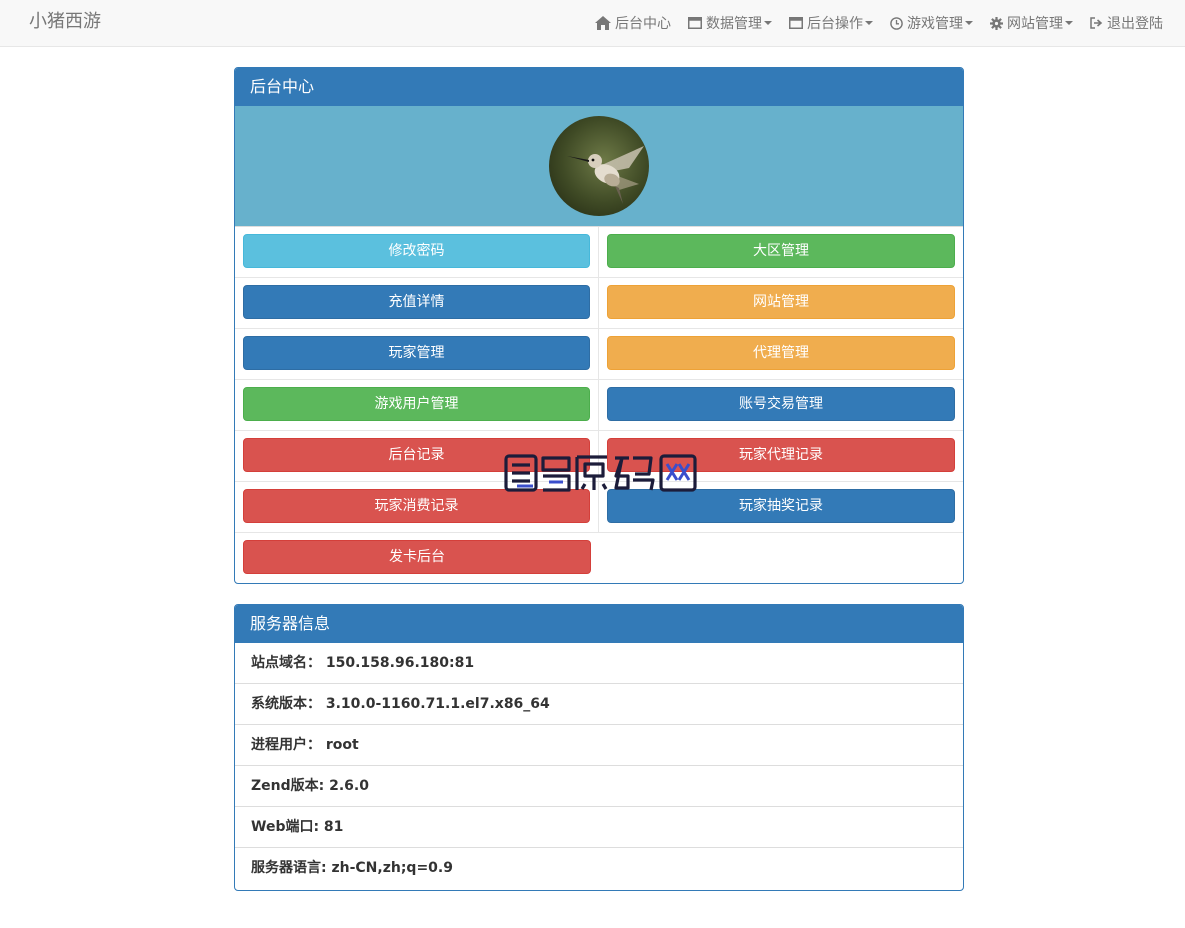  Describe the element at coordinates (603, 23) in the screenshot. I see `home-icon` at that location.